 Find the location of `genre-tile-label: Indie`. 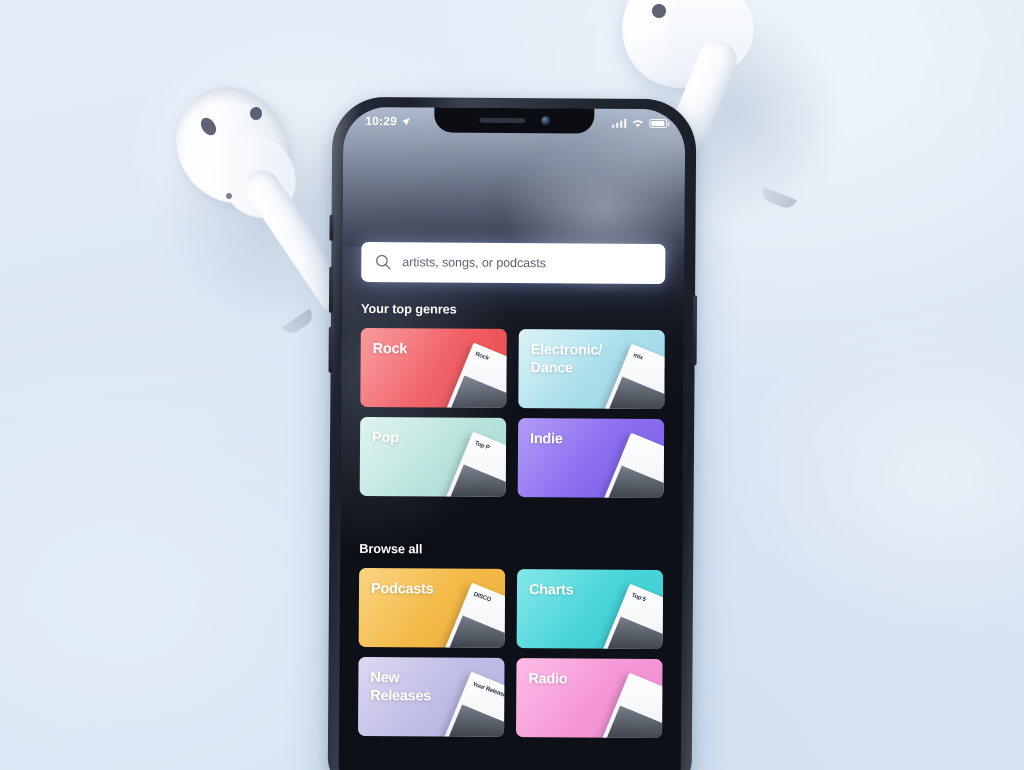

genre-tile-label: Indie is located at coordinates (546, 439).